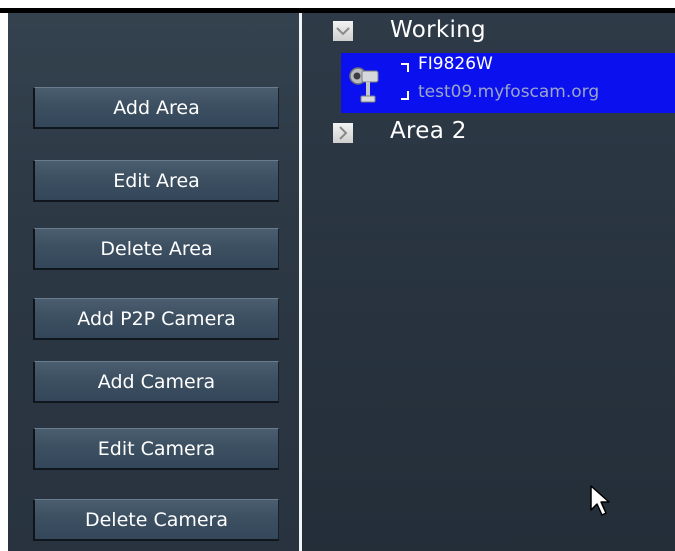  Describe the element at coordinates (337, 4) in the screenshot. I see `top-edge` at that location.